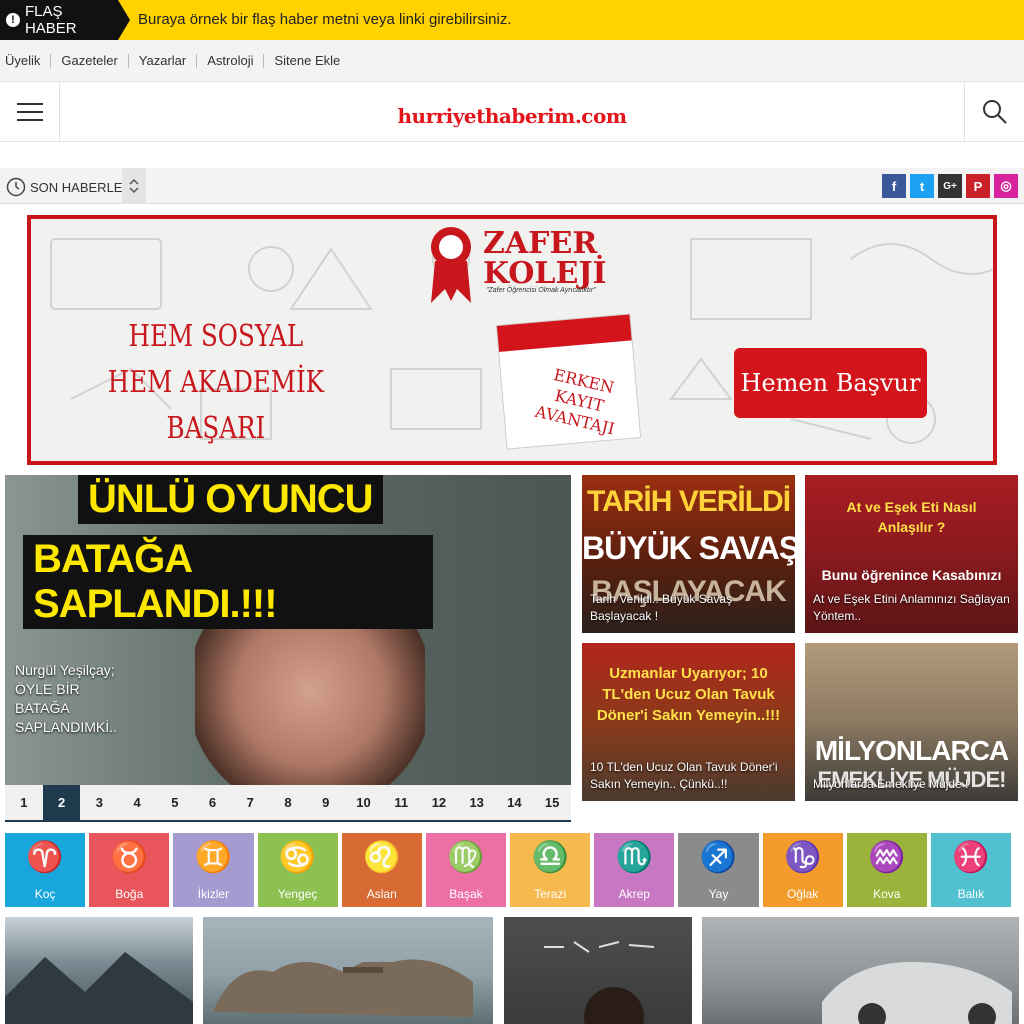  I want to click on search-button, so click(994, 112).